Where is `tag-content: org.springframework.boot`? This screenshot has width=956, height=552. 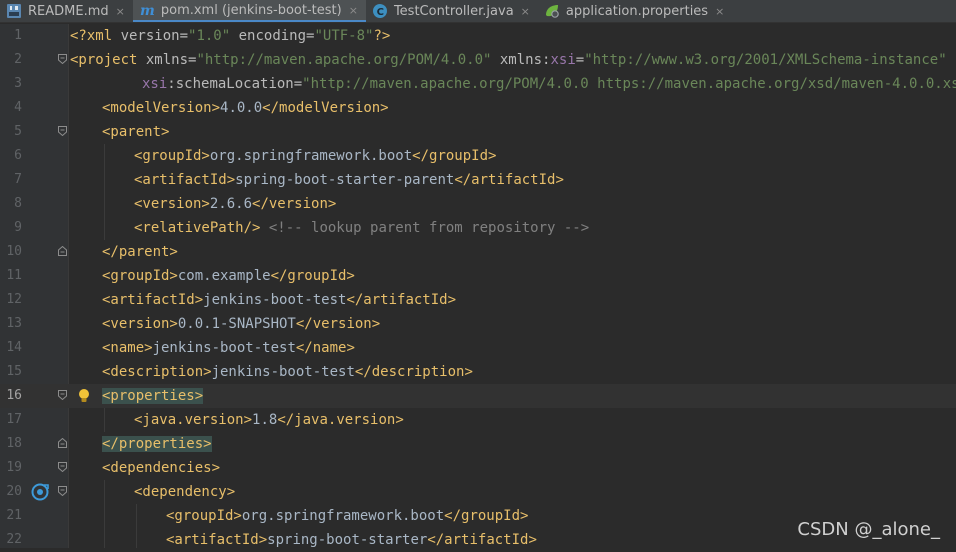 tag-content: org.springframework.boot is located at coordinates (343, 516).